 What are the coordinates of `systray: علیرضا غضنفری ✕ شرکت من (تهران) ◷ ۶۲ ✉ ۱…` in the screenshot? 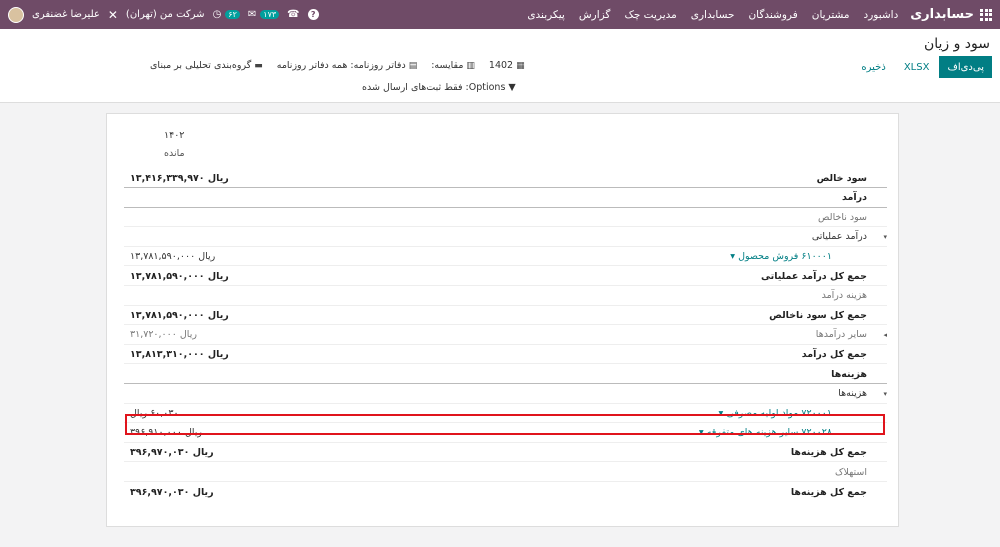 It's located at (163, 14).